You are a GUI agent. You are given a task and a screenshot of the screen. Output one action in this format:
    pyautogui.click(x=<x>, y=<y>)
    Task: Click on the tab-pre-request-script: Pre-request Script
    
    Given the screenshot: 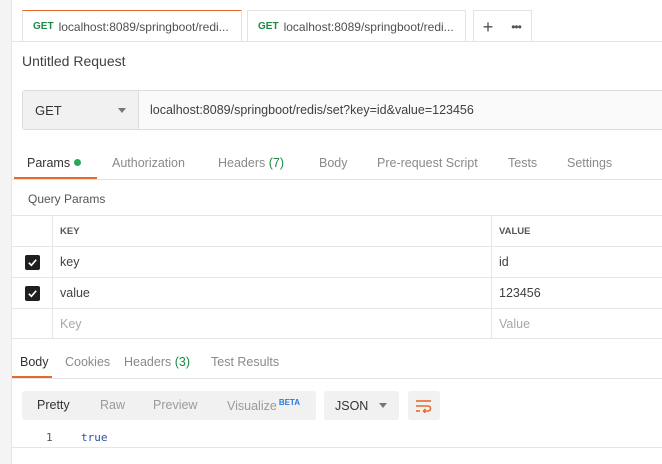 What is the action you would take?
    pyautogui.click(x=427, y=163)
    